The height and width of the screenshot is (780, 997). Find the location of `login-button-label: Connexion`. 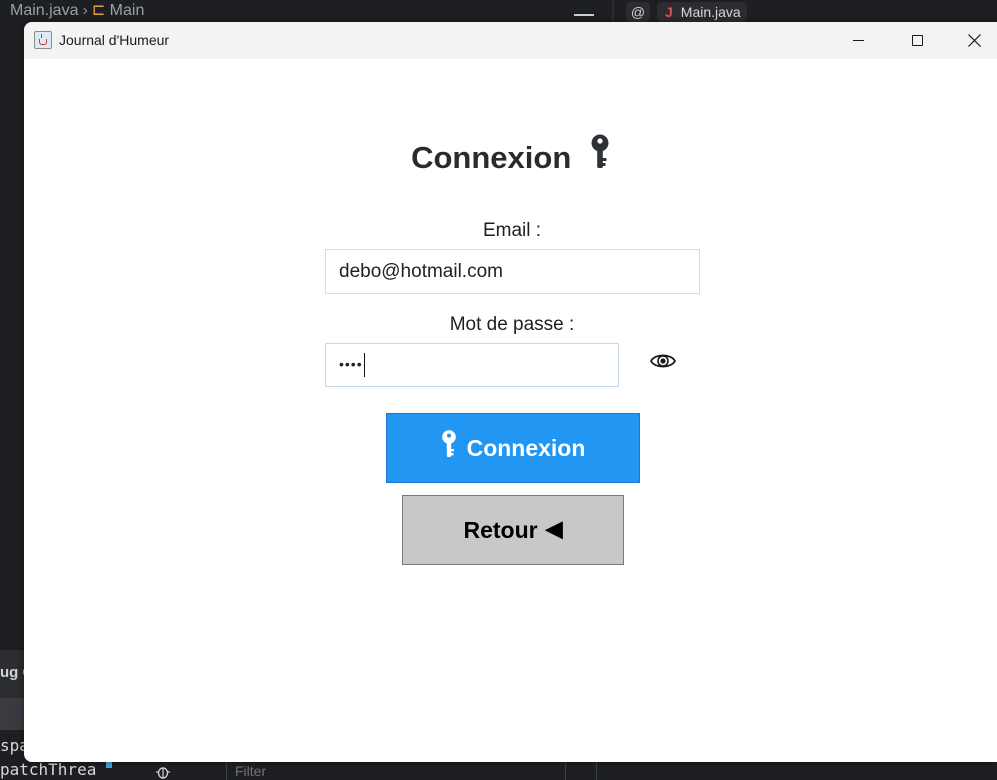

login-button-label: Connexion is located at coordinates (526, 447).